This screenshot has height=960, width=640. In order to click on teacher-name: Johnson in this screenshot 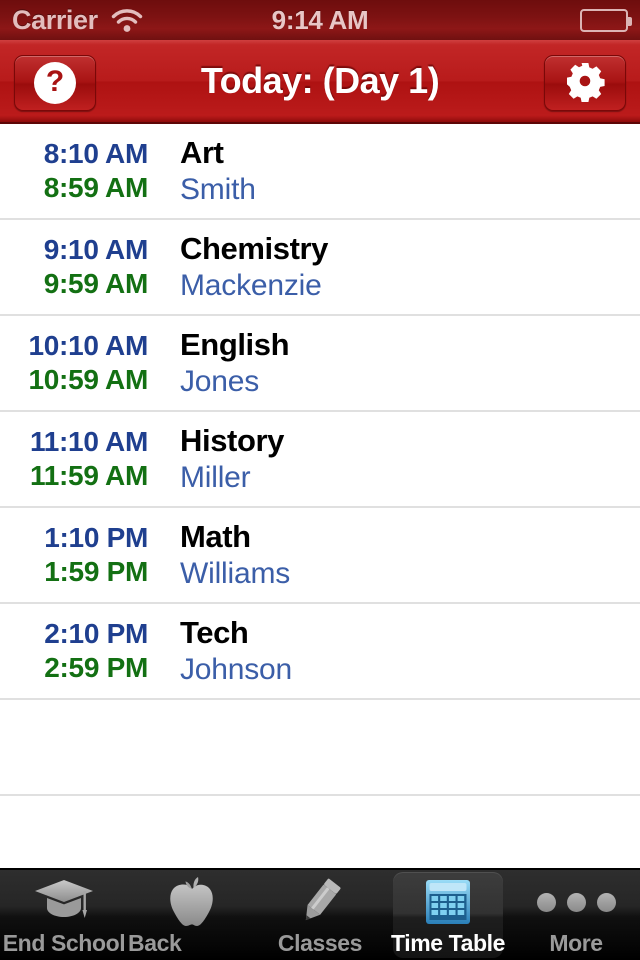, I will do `click(236, 669)`.